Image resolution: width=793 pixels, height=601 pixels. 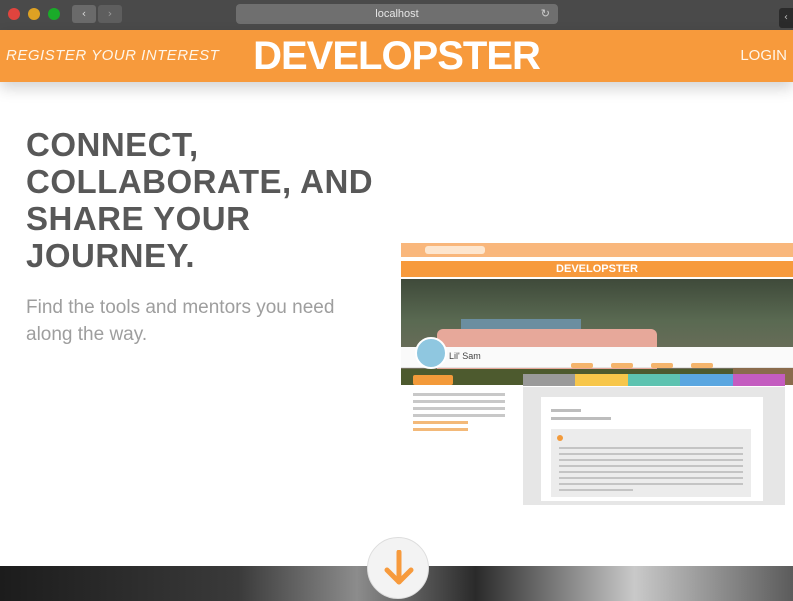 I want to click on chevron-left-icon: ‹, so click(x=84, y=13).